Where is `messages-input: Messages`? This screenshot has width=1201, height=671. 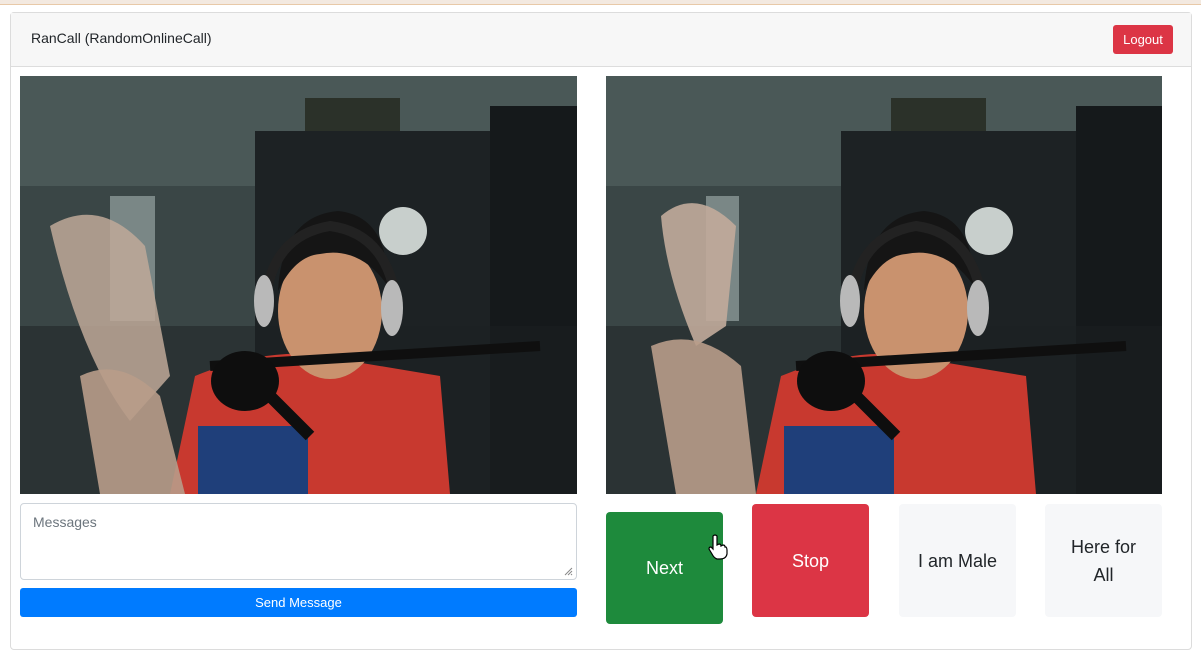
messages-input: Messages is located at coordinates (298, 541).